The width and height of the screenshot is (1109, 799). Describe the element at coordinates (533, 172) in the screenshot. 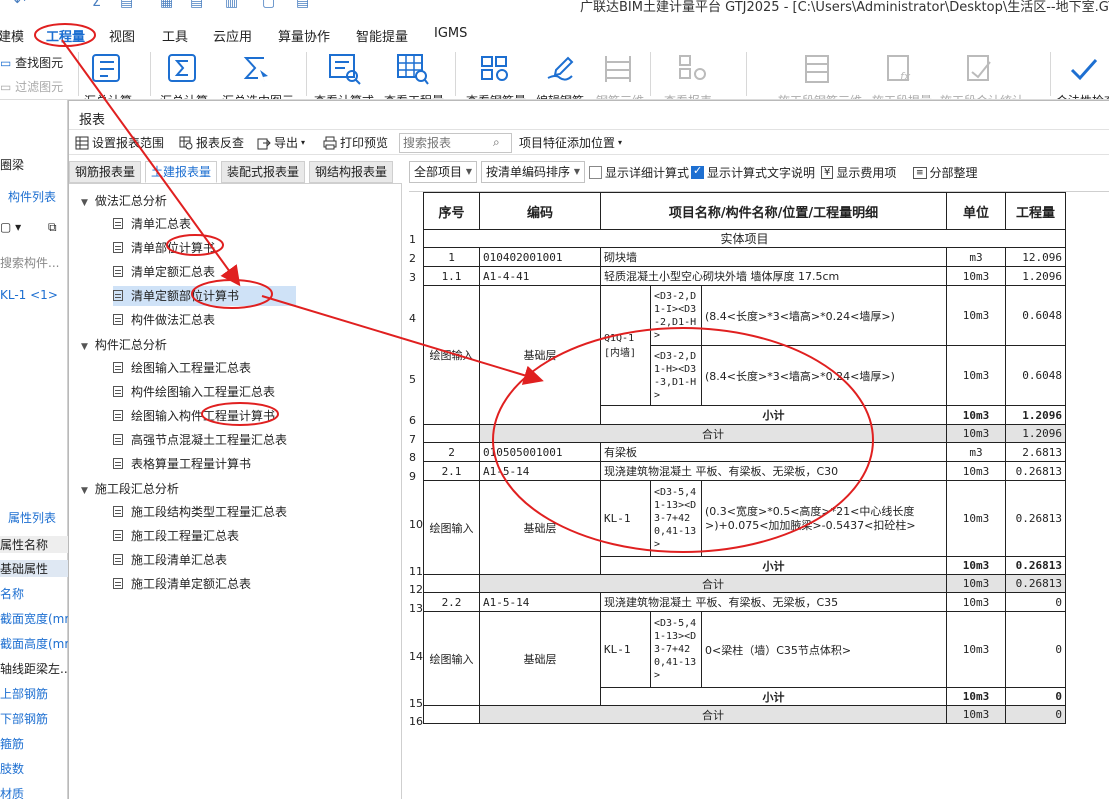

I see `sort-select: 按清单编码排序 ▼` at that location.